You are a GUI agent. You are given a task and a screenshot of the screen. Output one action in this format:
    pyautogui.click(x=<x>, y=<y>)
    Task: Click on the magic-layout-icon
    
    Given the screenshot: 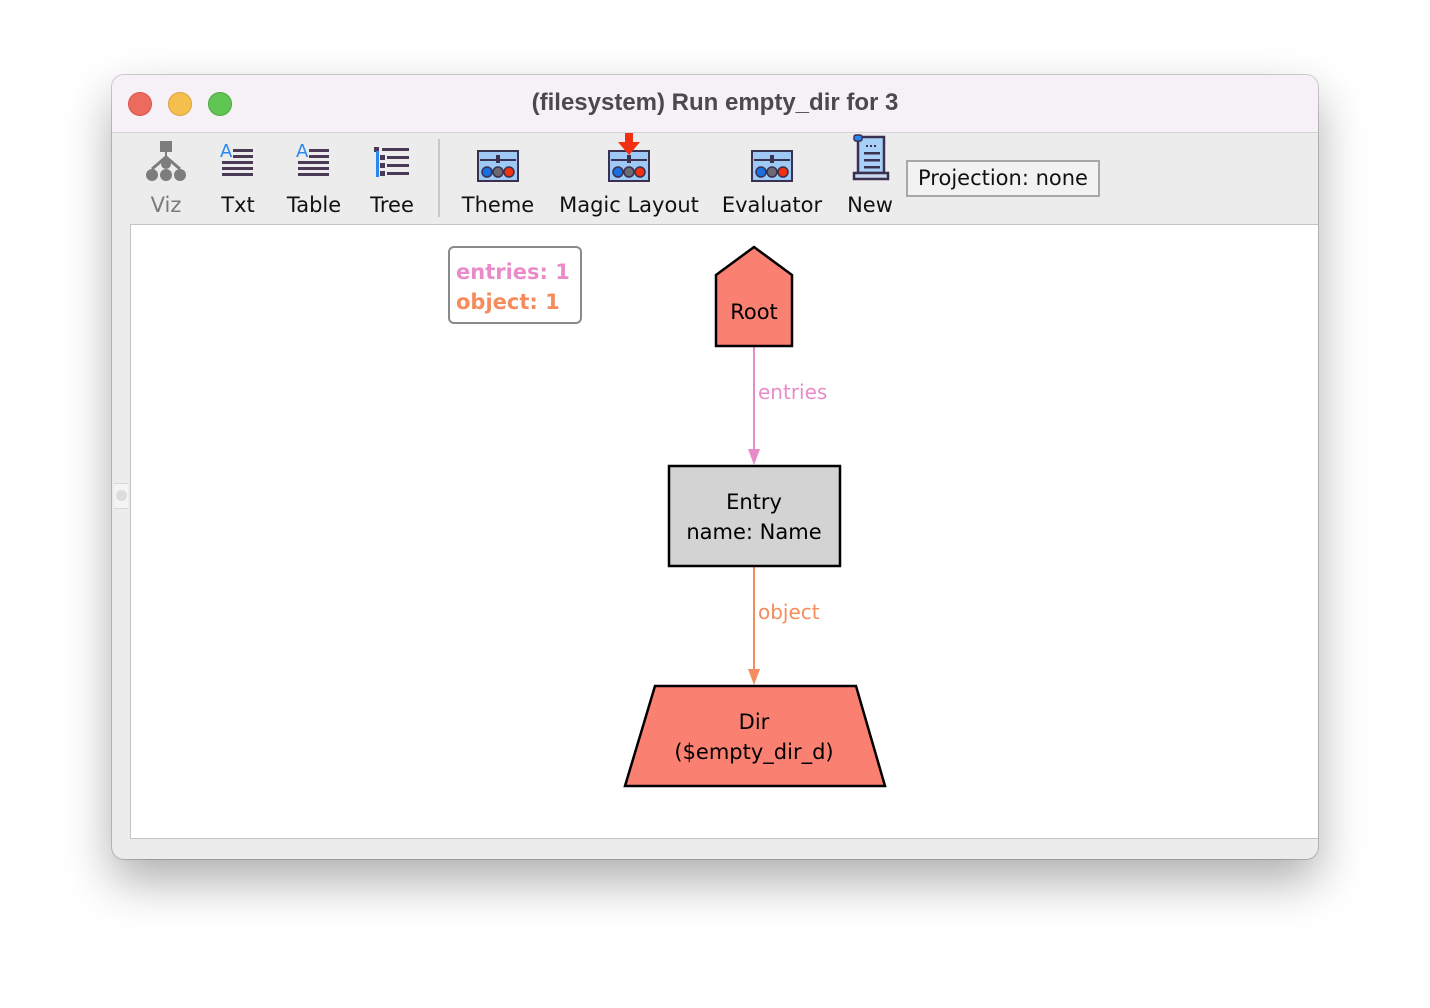 What is the action you would take?
    pyautogui.click(x=629, y=158)
    